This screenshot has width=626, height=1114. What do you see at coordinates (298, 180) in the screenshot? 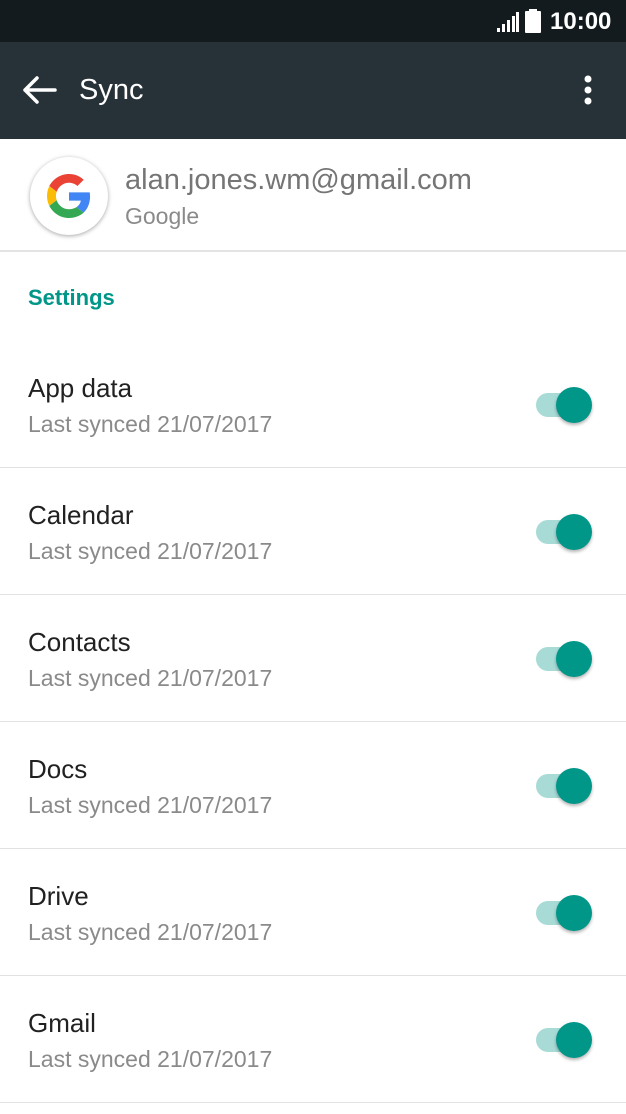
I see `account-email: alan.jones.wm@gmail.com` at bounding box center [298, 180].